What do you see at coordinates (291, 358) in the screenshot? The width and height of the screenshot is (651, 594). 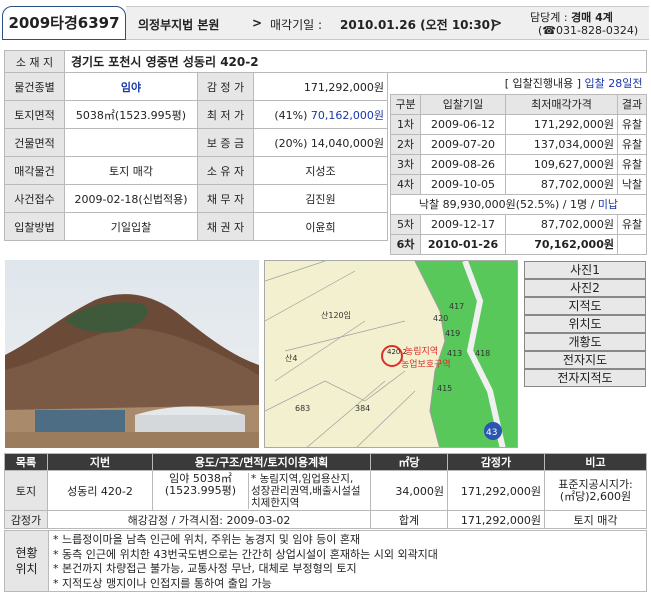 I see `map-label: 산4` at bounding box center [291, 358].